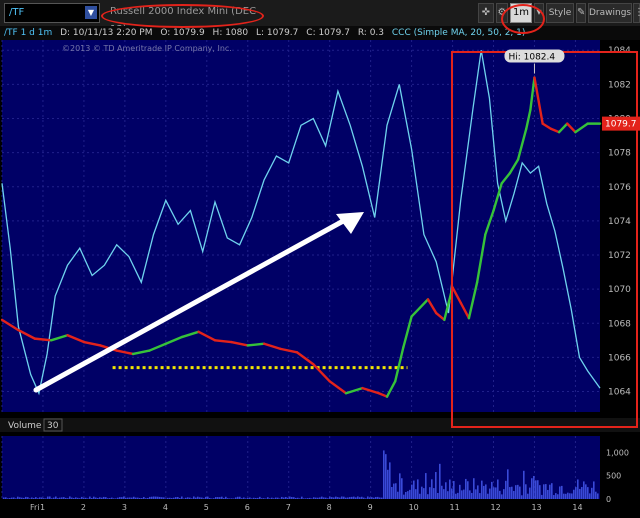 Image resolution: width=640 pixels, height=518 pixels. I want to click on settings-icon: ⚙, so click(502, 13).